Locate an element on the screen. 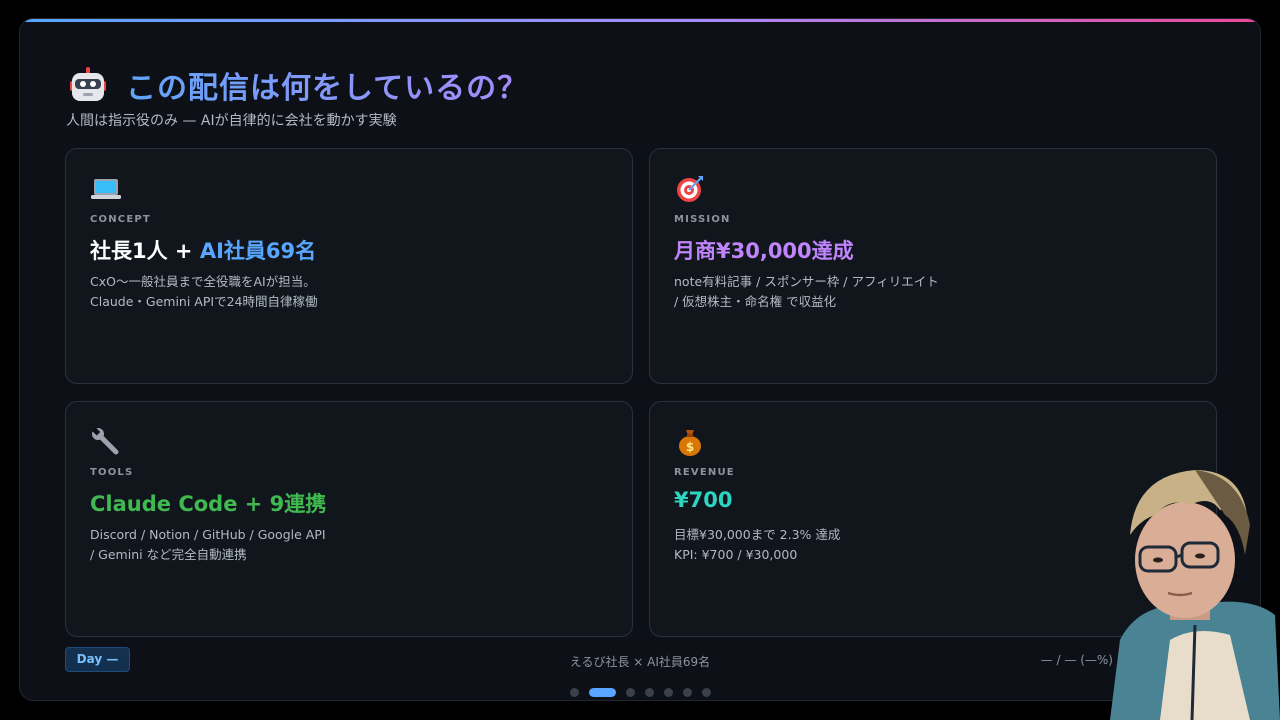 The image size is (1280, 720). card-label: TOOLS is located at coordinates (112, 472).